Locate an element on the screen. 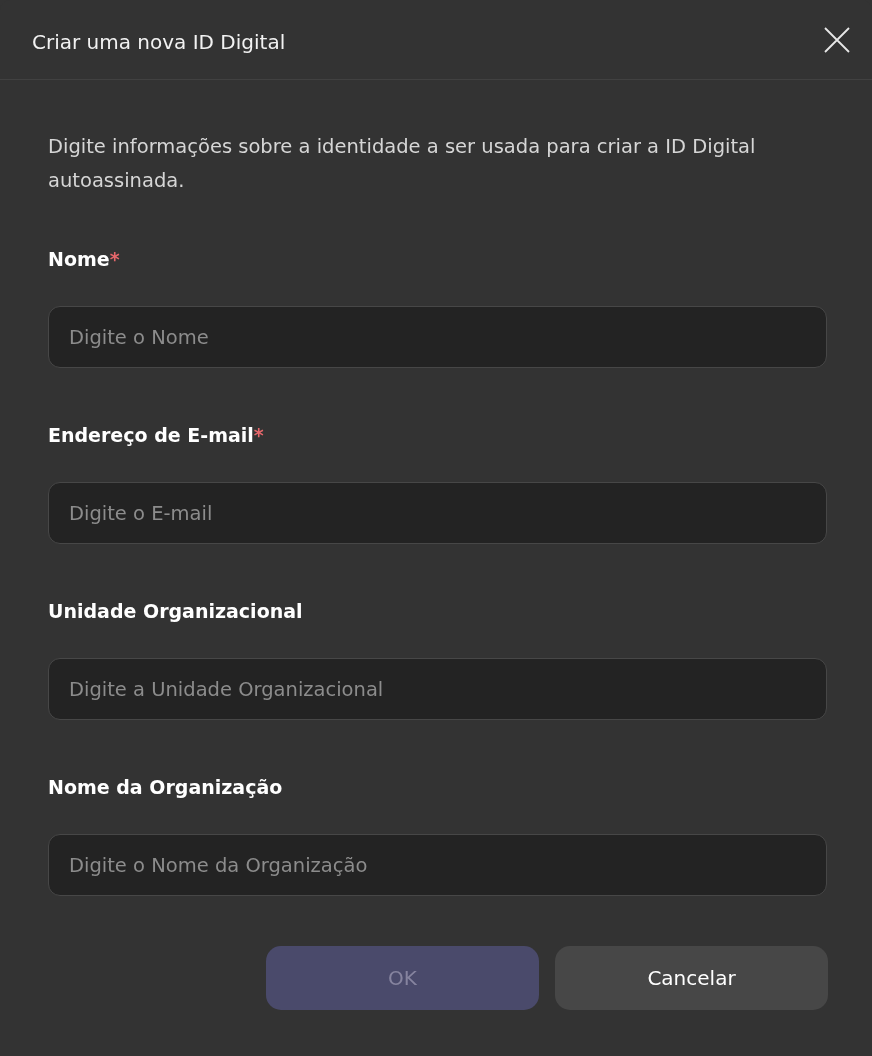 The width and height of the screenshot is (872, 1056). close-button is located at coordinates (837, 39).